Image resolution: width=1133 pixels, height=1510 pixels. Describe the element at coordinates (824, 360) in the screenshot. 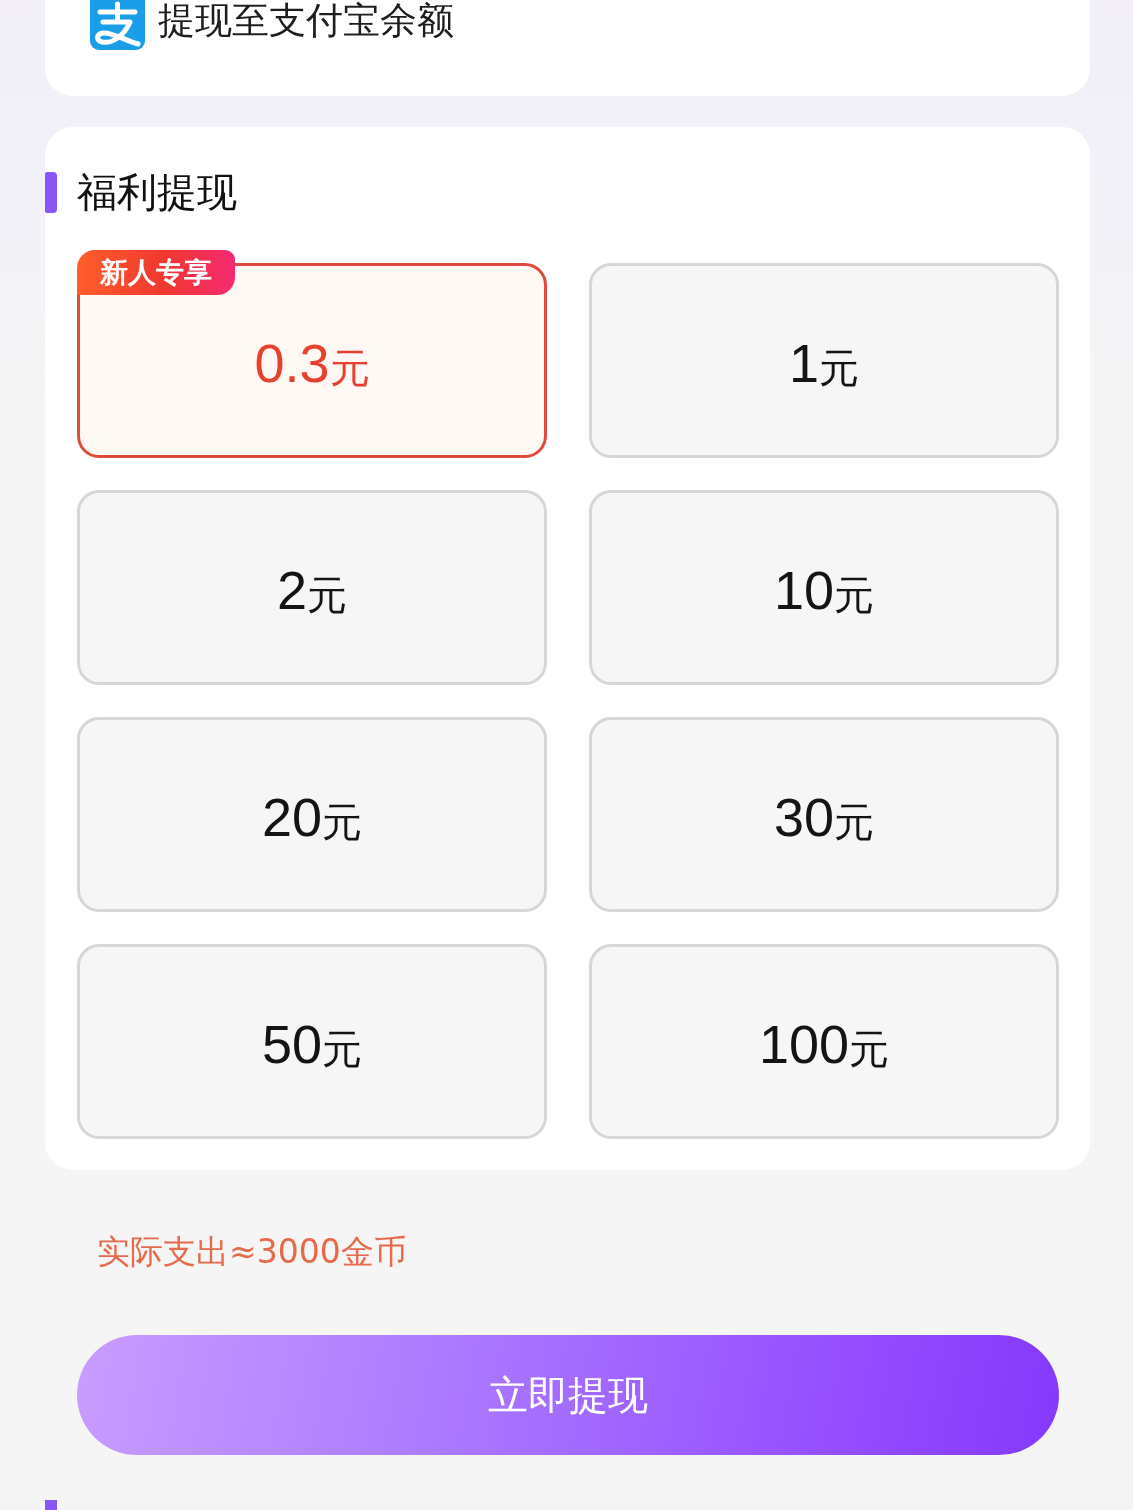

I see `amount-option: 1元` at that location.